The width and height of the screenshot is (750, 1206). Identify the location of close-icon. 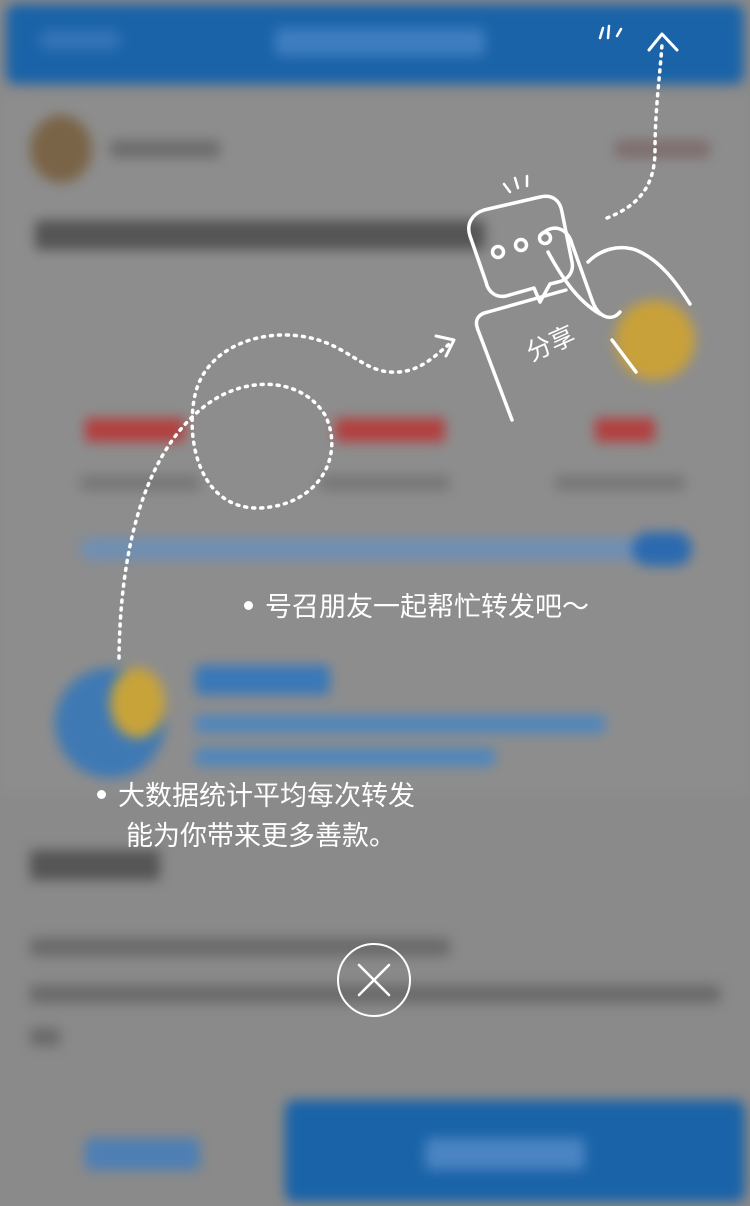
(374, 980).